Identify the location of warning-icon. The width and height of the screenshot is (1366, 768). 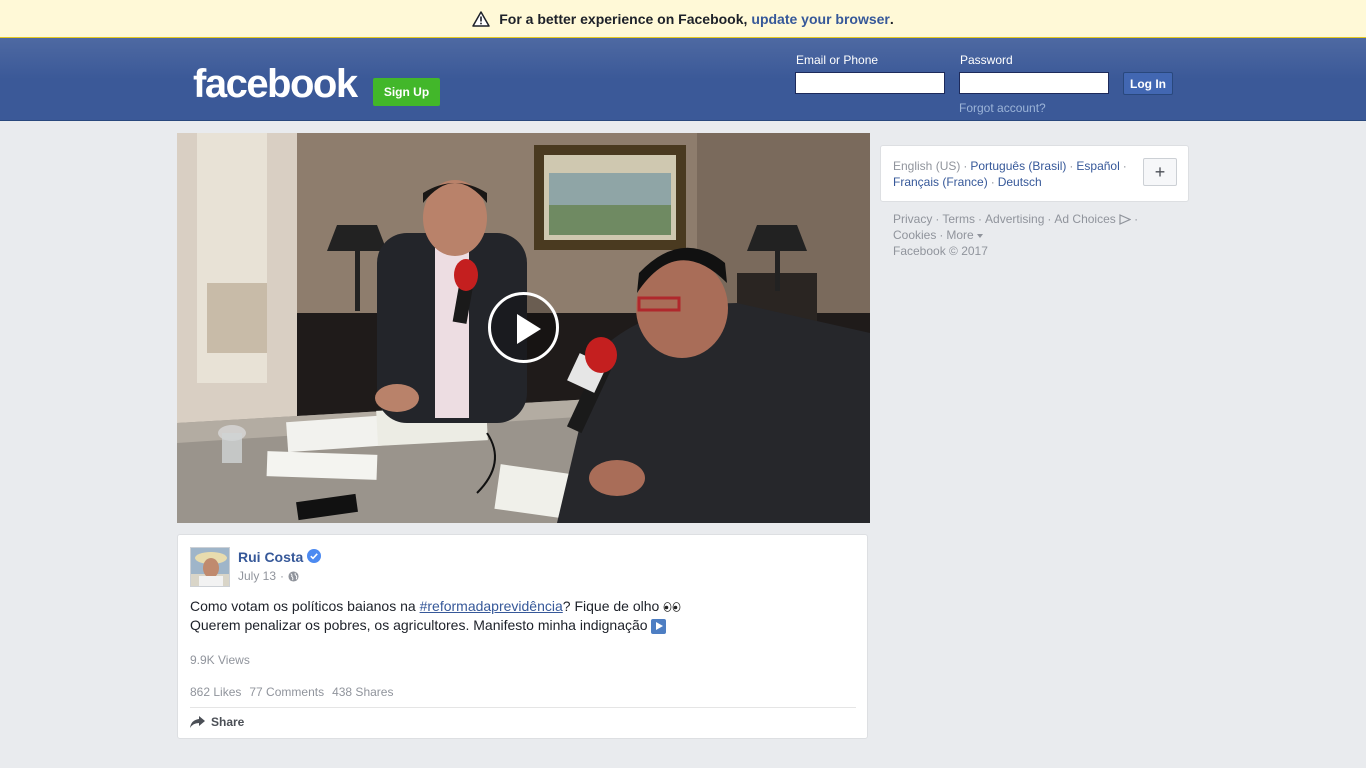
(481, 18).